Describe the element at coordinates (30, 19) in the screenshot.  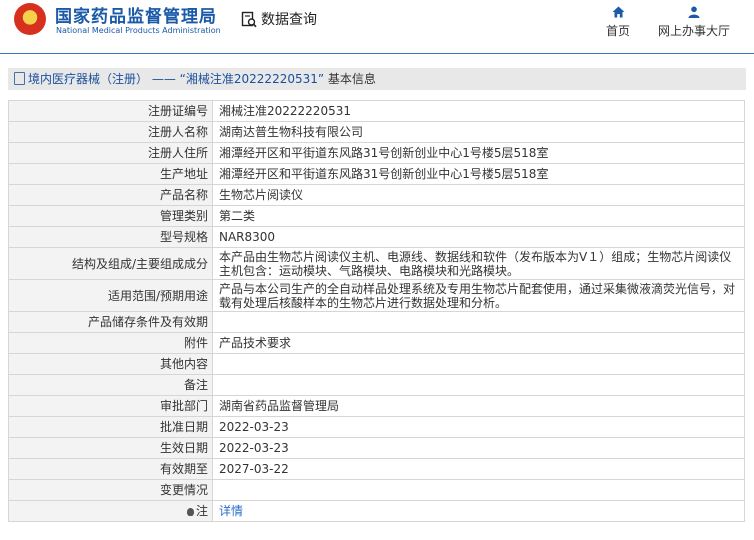
I see `national-emblem-icon` at that location.